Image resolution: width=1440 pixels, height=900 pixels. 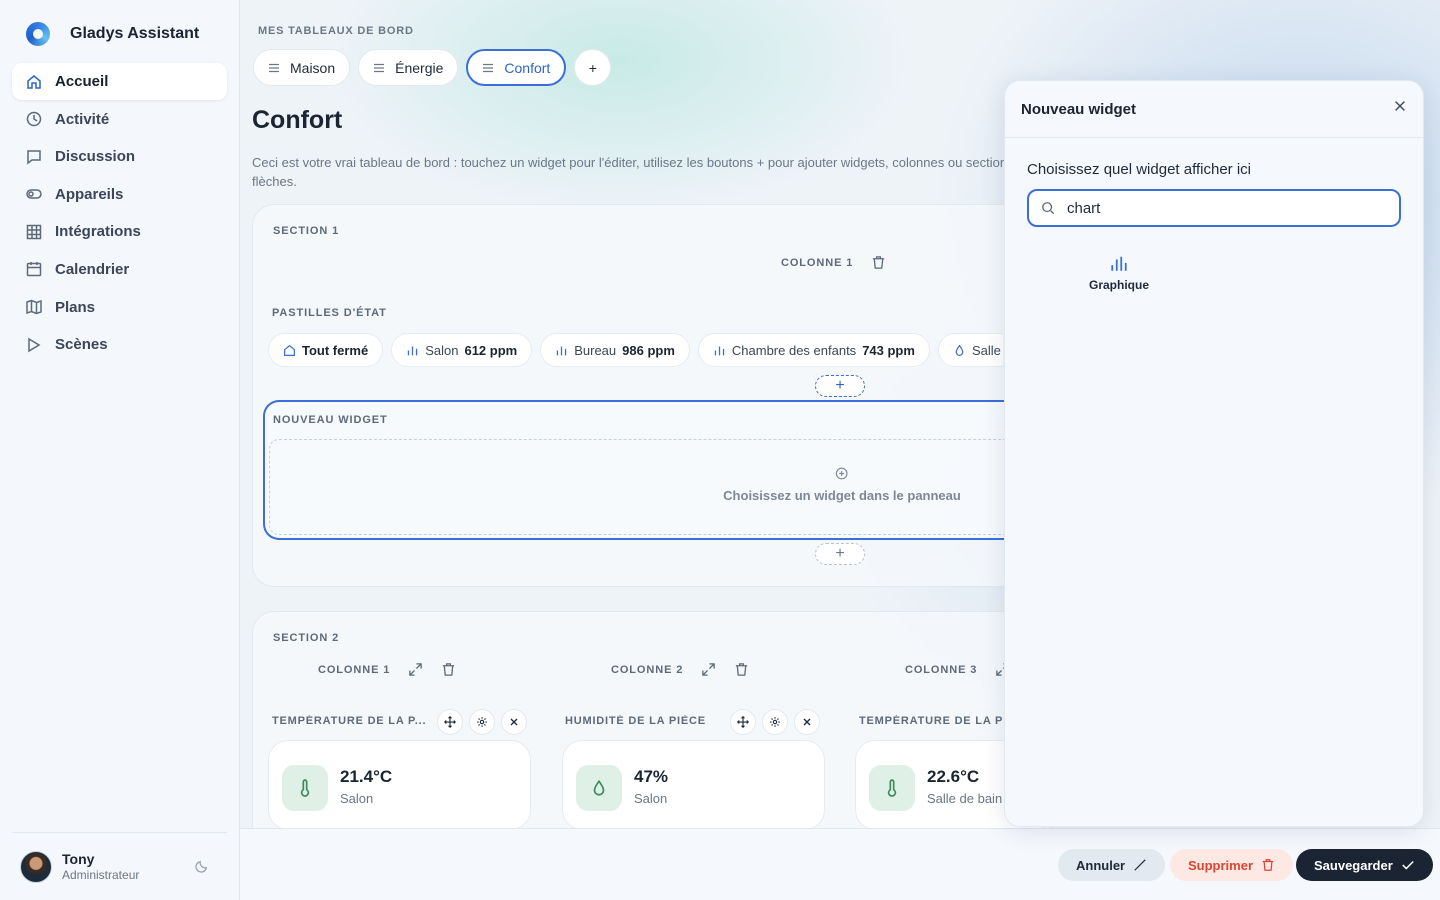 I want to click on sidebar-item-scenes: Scènes, so click(x=119, y=344).